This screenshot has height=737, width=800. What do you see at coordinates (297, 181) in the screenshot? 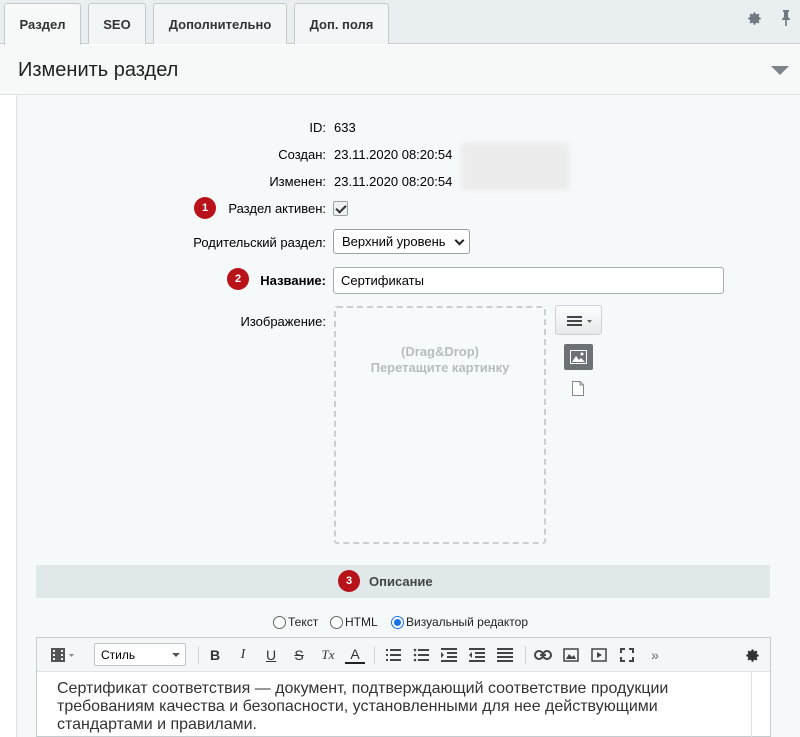
I see `modified-label: Изменен:` at bounding box center [297, 181].